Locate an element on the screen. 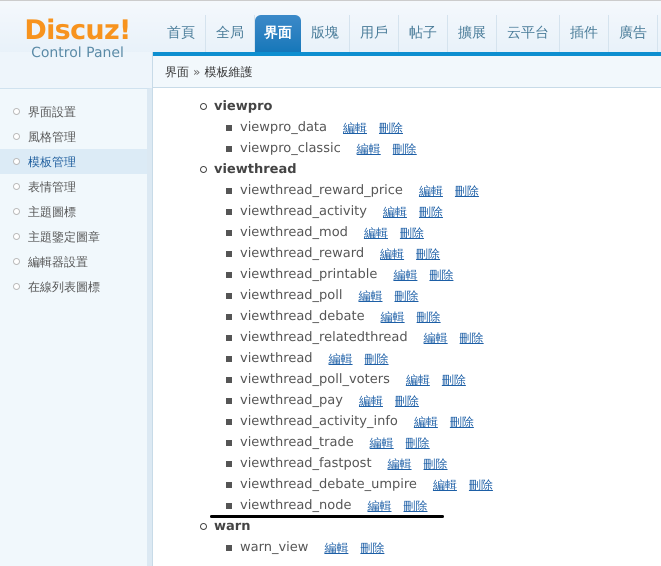 The height and width of the screenshot is (566, 661). template-name: viewthread_node is located at coordinates (296, 505).